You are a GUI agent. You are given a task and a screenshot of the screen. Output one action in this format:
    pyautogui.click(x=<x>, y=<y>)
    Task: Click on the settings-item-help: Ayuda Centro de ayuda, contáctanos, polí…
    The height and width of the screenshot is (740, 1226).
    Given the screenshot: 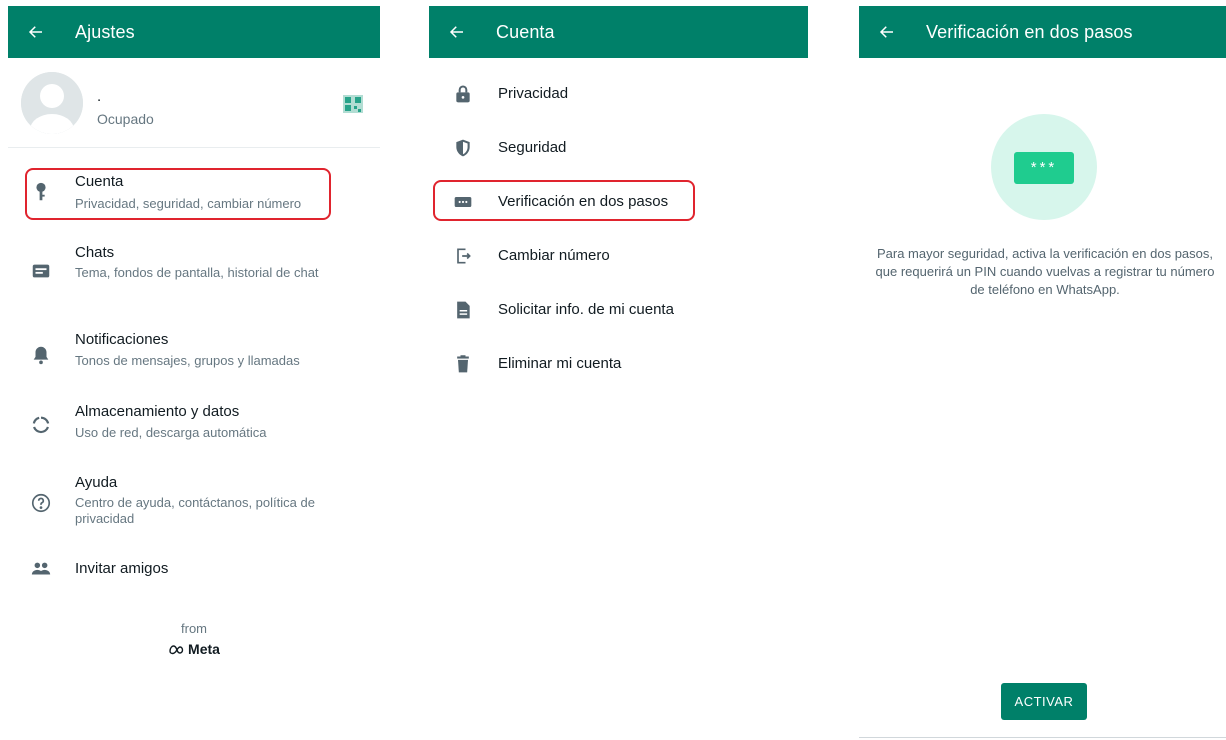 What is the action you would take?
    pyautogui.click(x=194, y=502)
    